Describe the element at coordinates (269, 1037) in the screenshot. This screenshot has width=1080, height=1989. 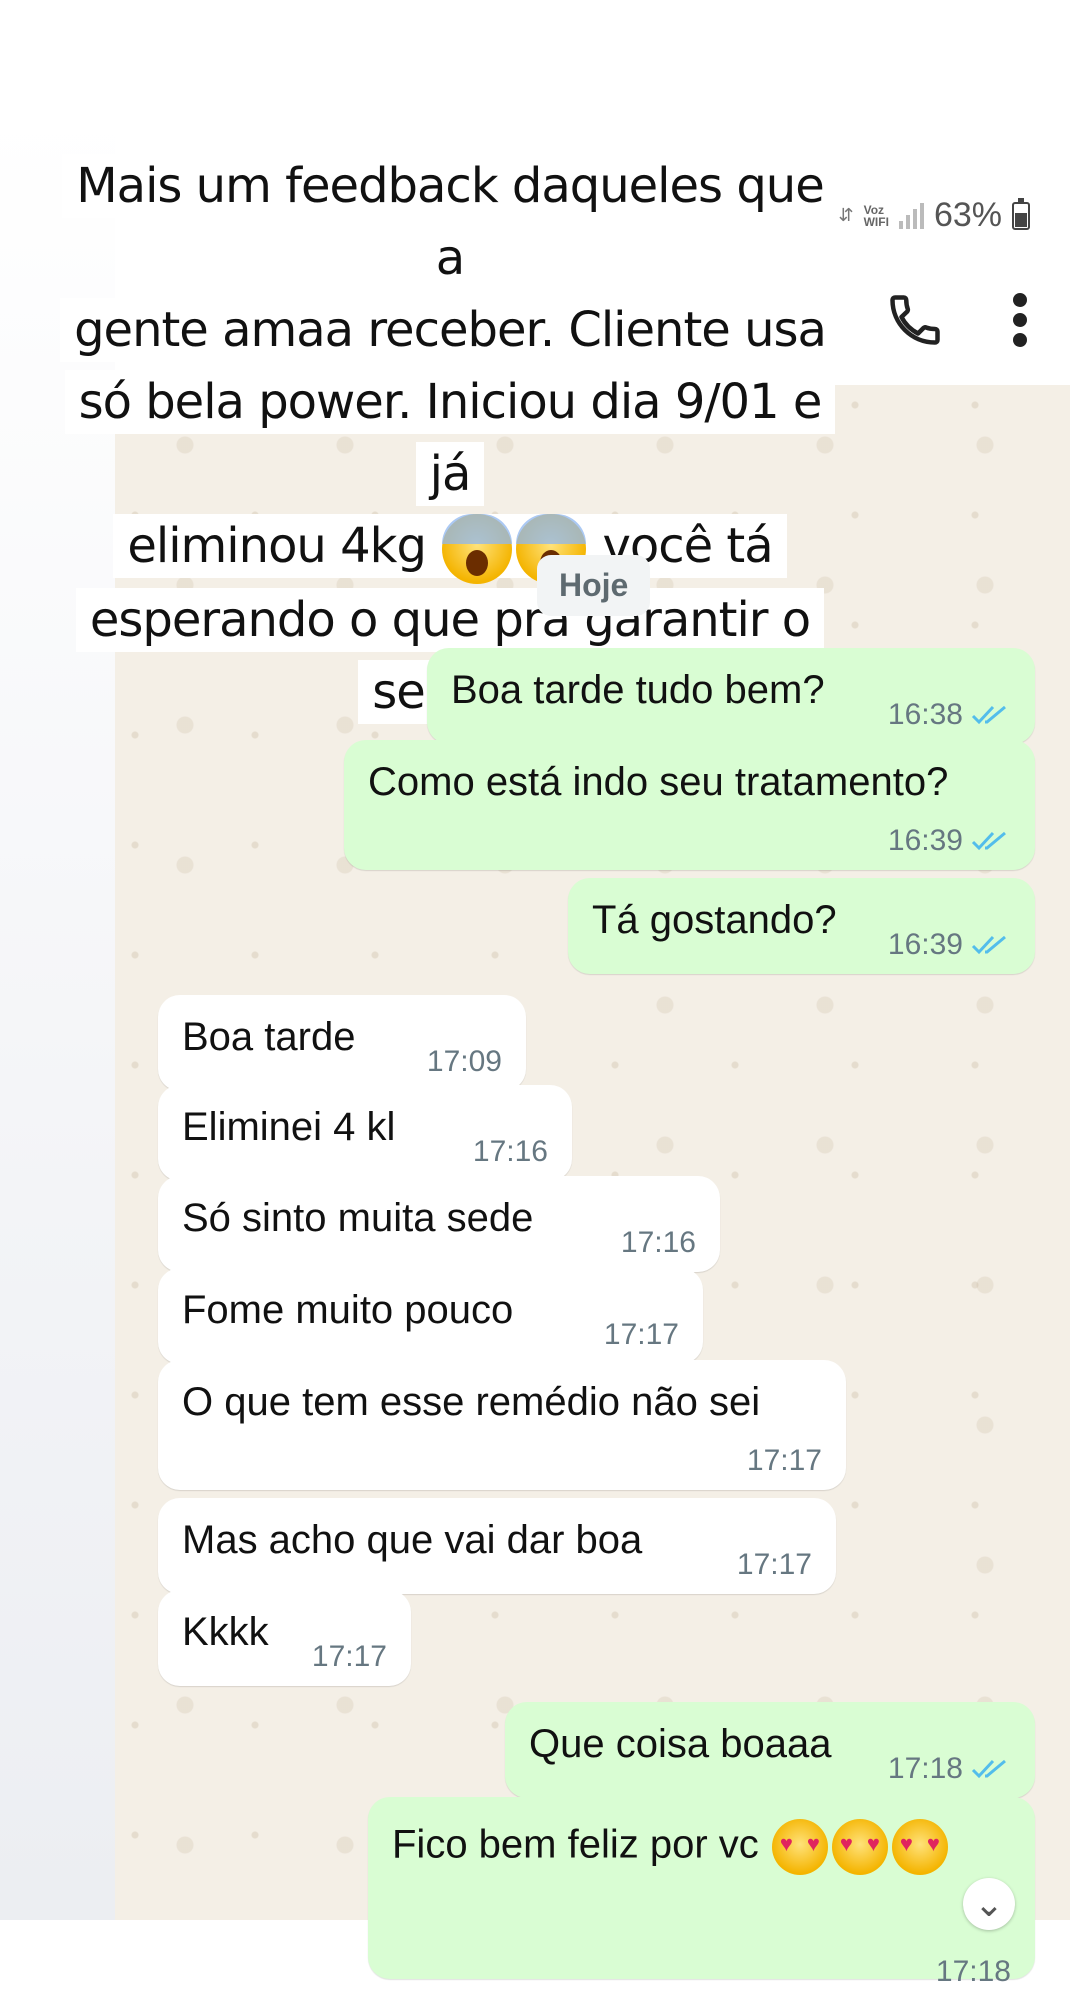
I see `message-text: Boa tarde` at that location.